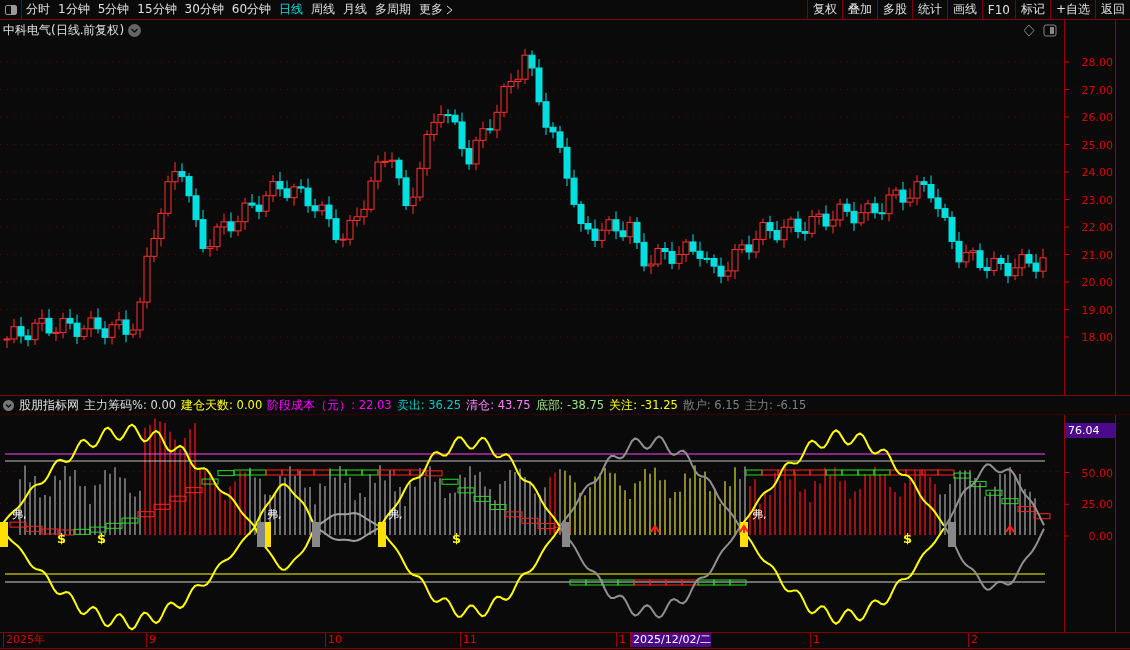 Image resolution: width=1130 pixels, height=650 pixels. I want to click on value-badge: 76.04, so click(1090, 430).